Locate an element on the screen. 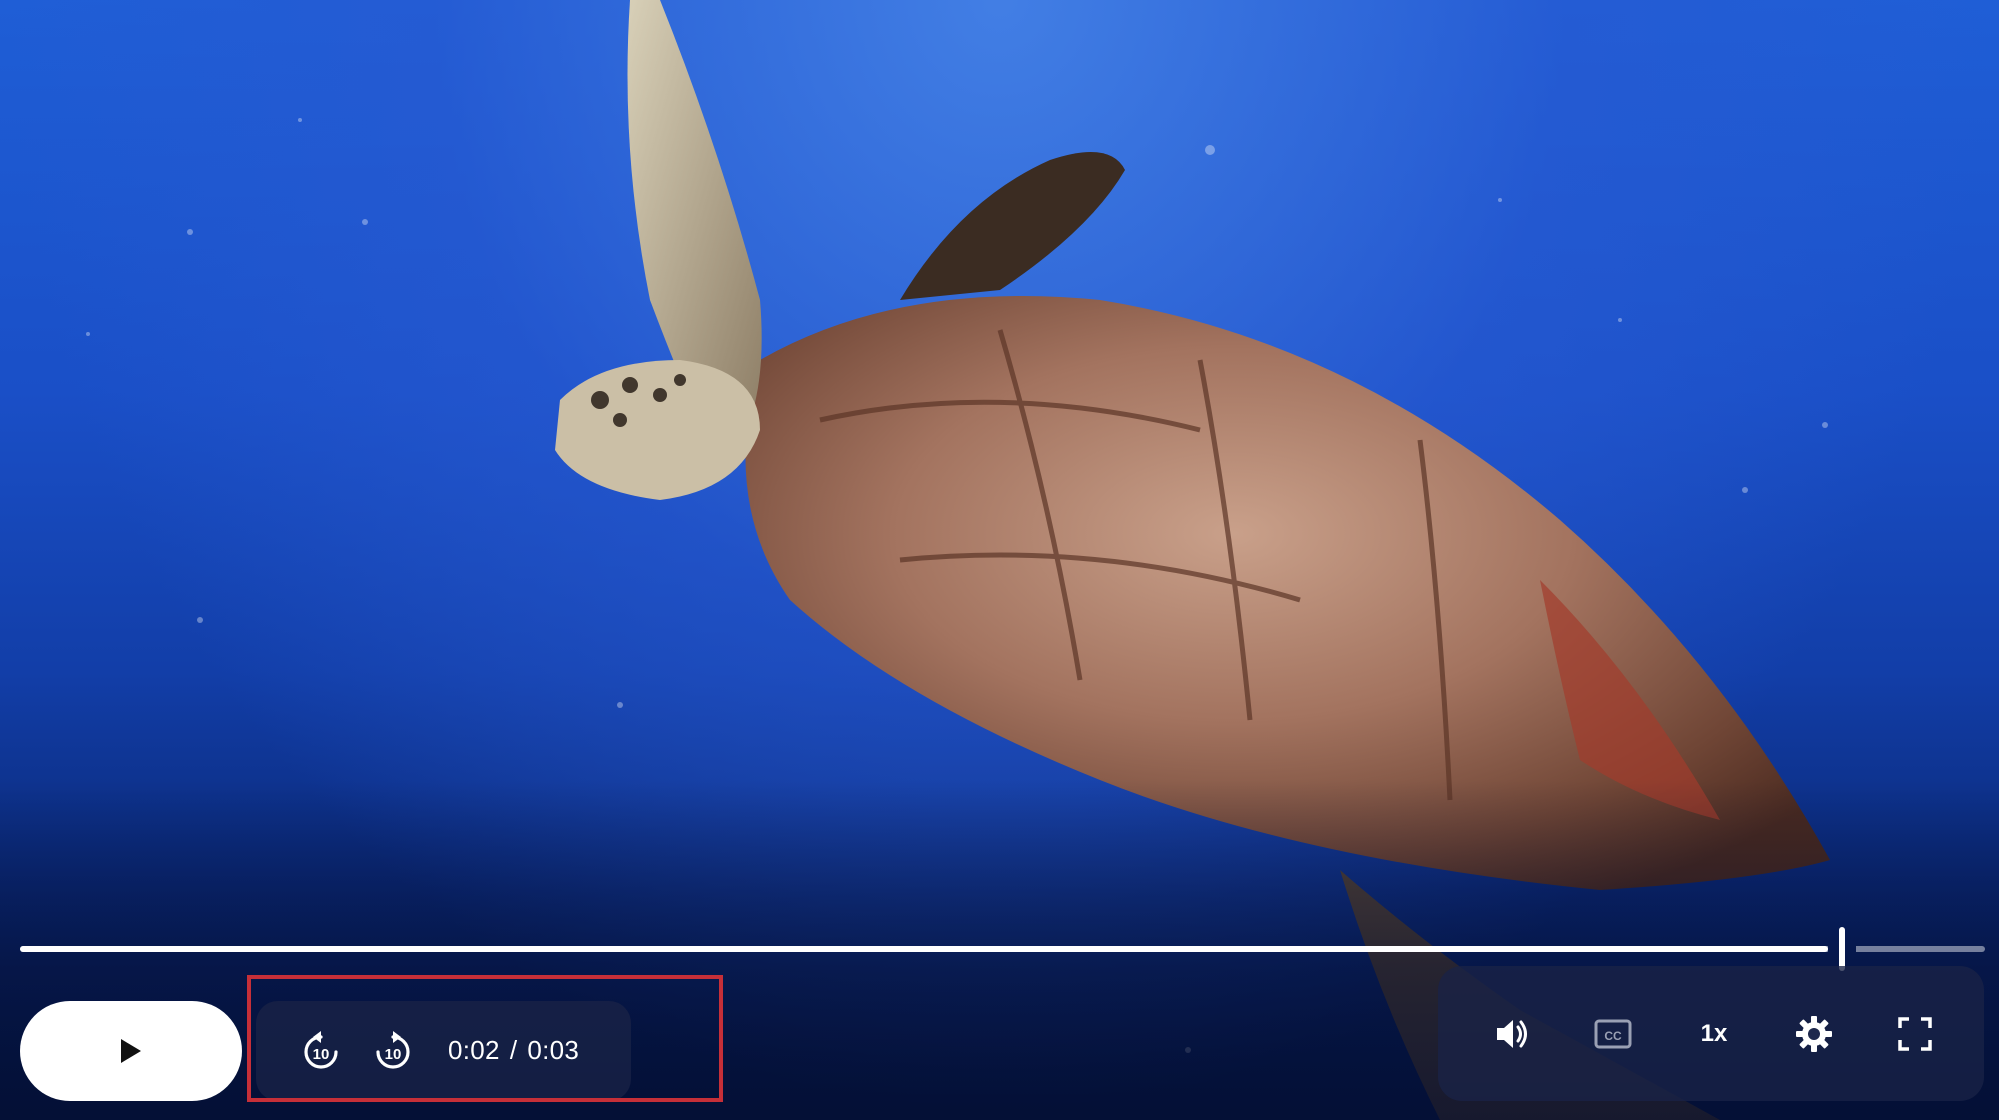  speed-label: 1x is located at coordinates (1714, 1033).